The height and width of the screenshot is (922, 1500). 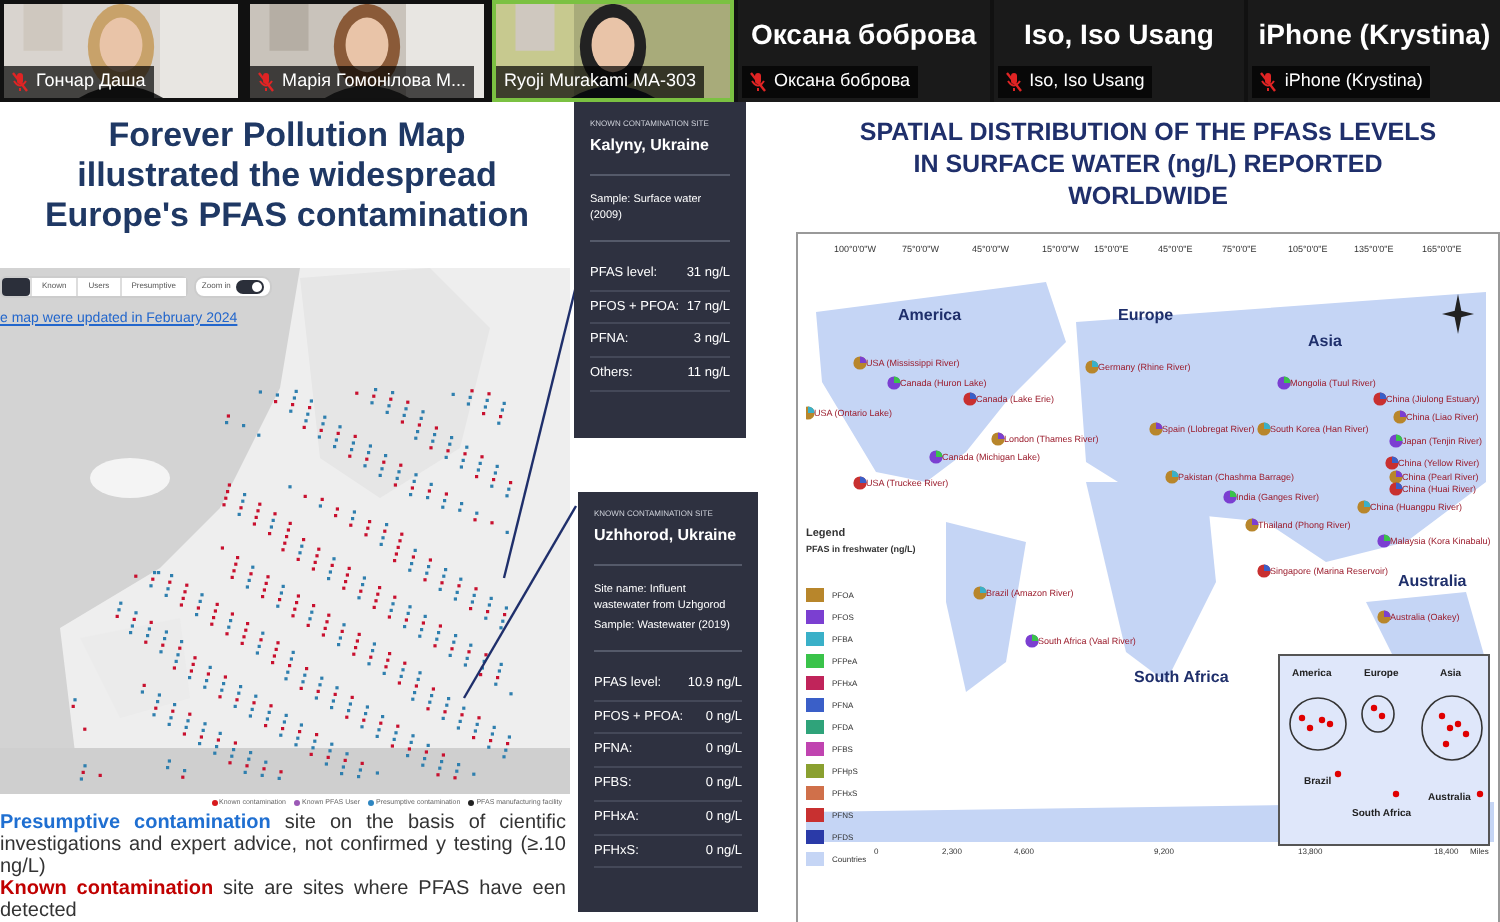 I want to click on region-label: America, so click(x=930, y=315).